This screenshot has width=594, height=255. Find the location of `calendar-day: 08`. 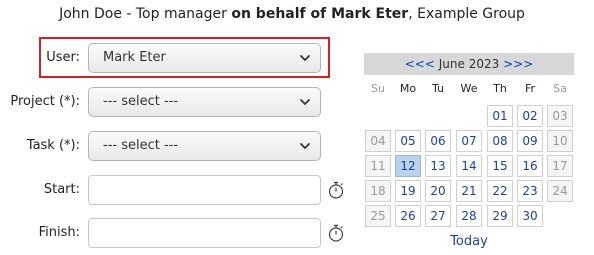

calendar-day: 08 is located at coordinates (500, 141).